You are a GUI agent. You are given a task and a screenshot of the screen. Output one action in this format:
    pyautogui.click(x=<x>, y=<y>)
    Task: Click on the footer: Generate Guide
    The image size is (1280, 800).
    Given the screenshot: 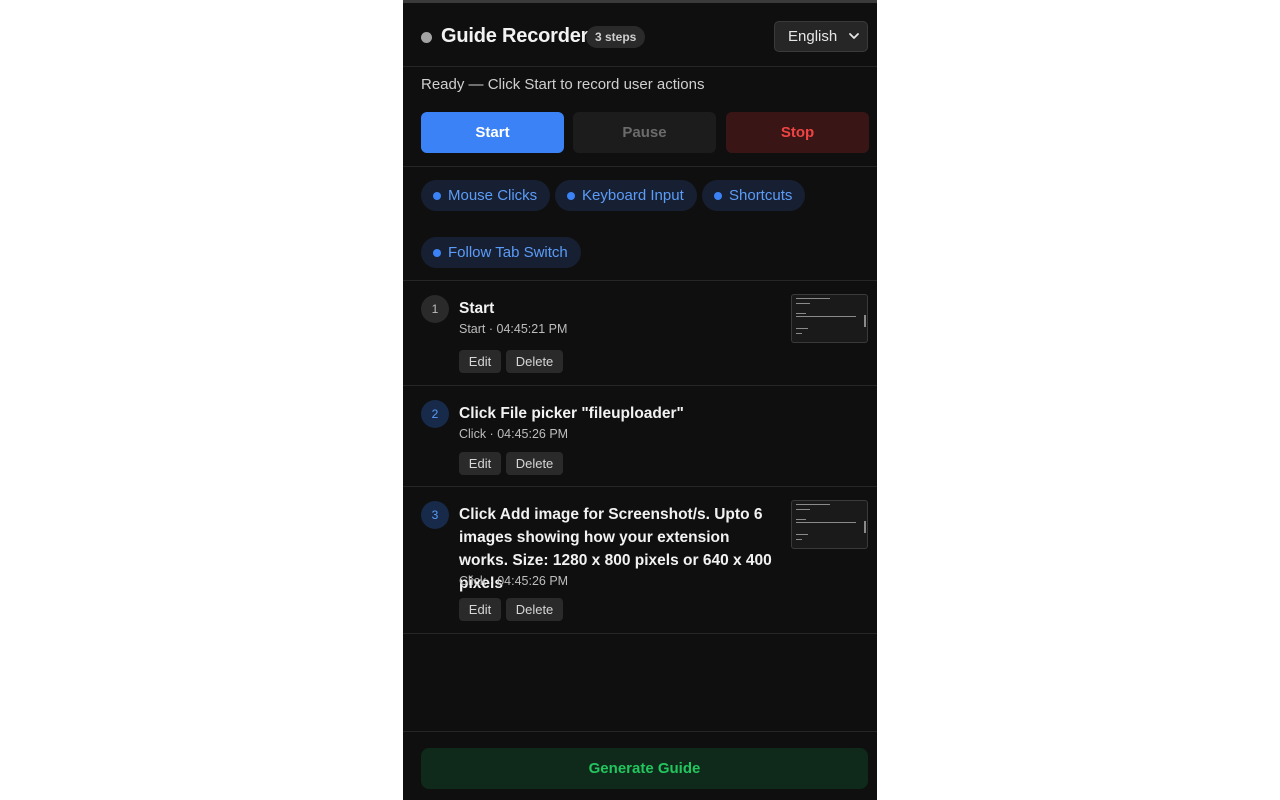 What is the action you would take?
    pyautogui.click(x=640, y=765)
    